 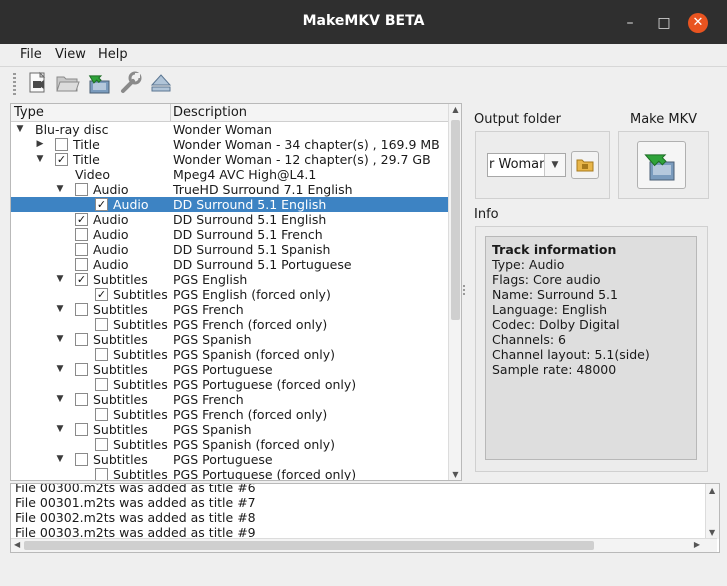 I want to click on menu-file: File, so click(x=31, y=54).